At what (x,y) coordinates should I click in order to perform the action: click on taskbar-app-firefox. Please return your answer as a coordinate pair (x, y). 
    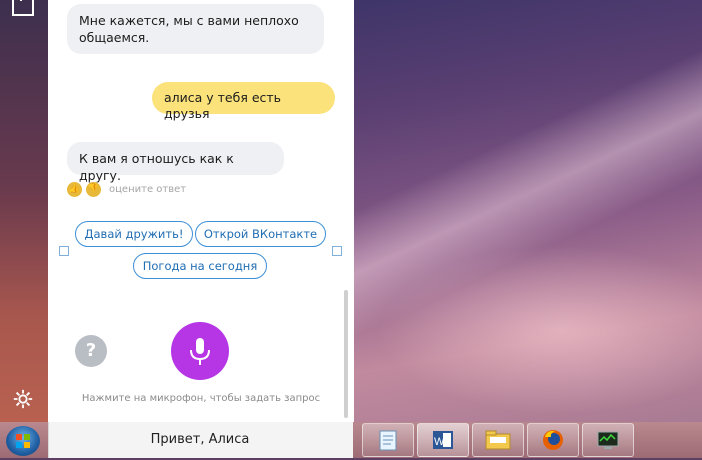
    Looking at the image, I should click on (553, 440).